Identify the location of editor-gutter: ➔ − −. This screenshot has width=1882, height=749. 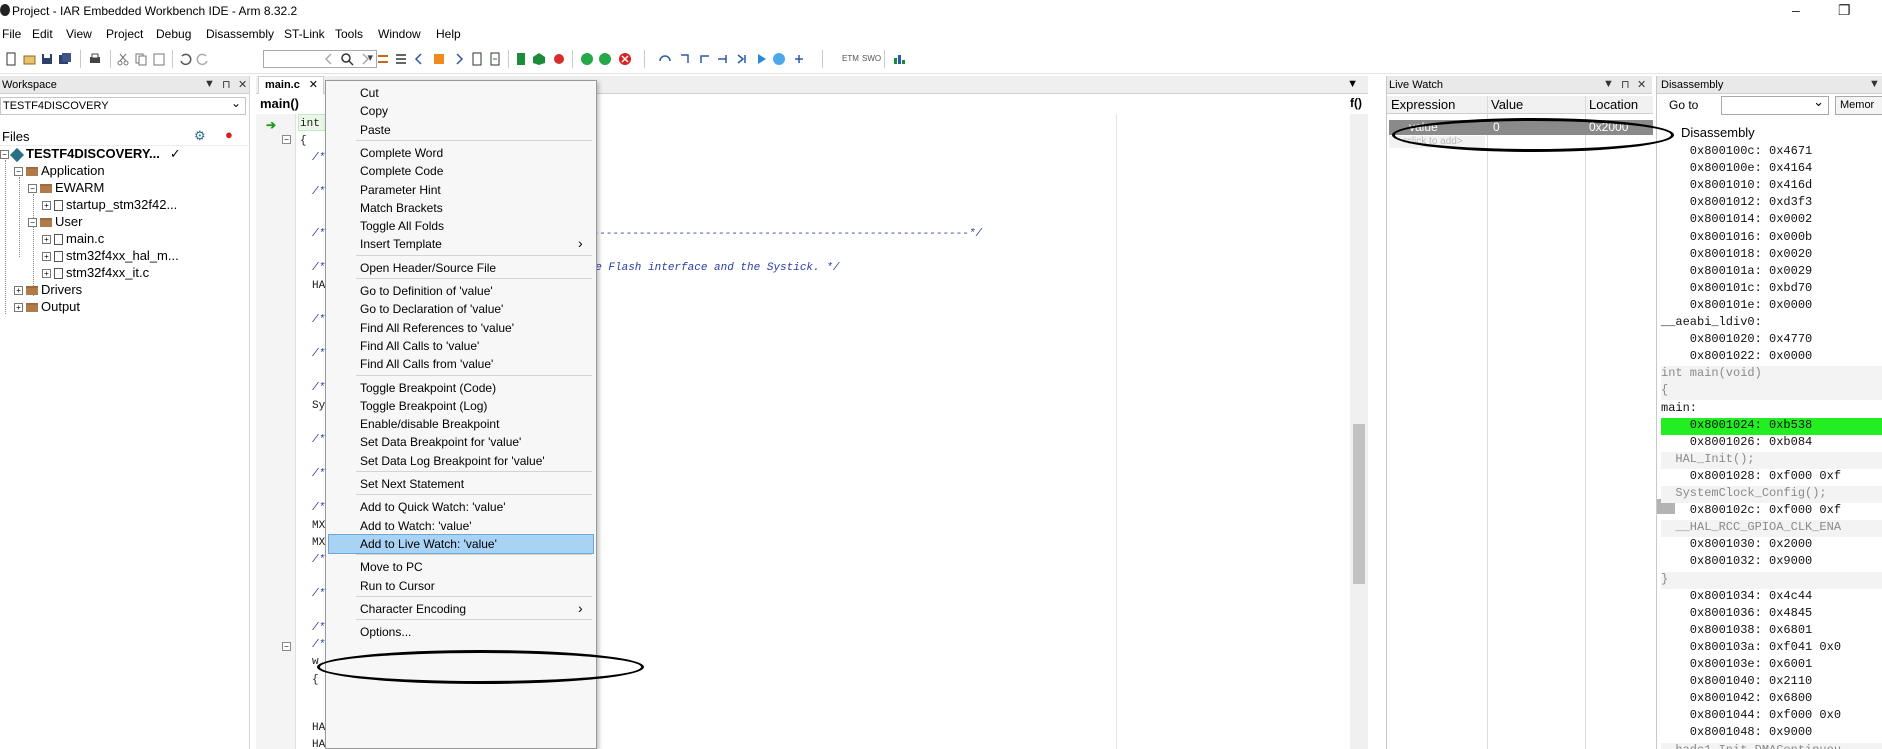
(276, 431).